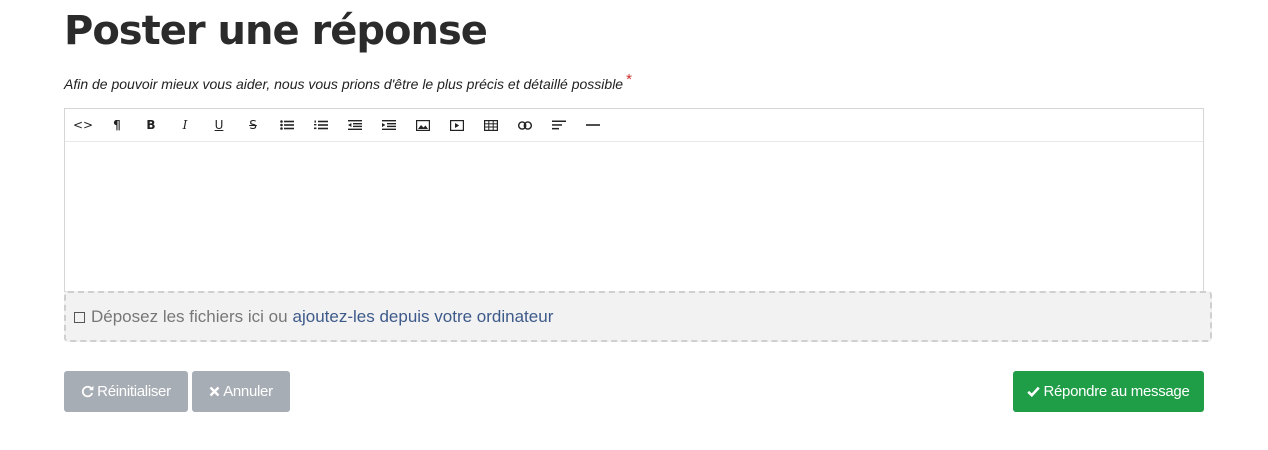 This screenshot has width=1268, height=450. I want to click on table-icon, so click(491, 125).